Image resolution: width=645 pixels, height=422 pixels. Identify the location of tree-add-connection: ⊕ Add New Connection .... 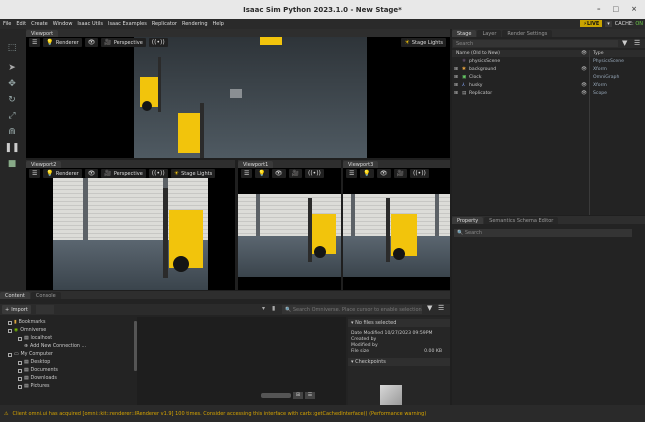
(55, 346).